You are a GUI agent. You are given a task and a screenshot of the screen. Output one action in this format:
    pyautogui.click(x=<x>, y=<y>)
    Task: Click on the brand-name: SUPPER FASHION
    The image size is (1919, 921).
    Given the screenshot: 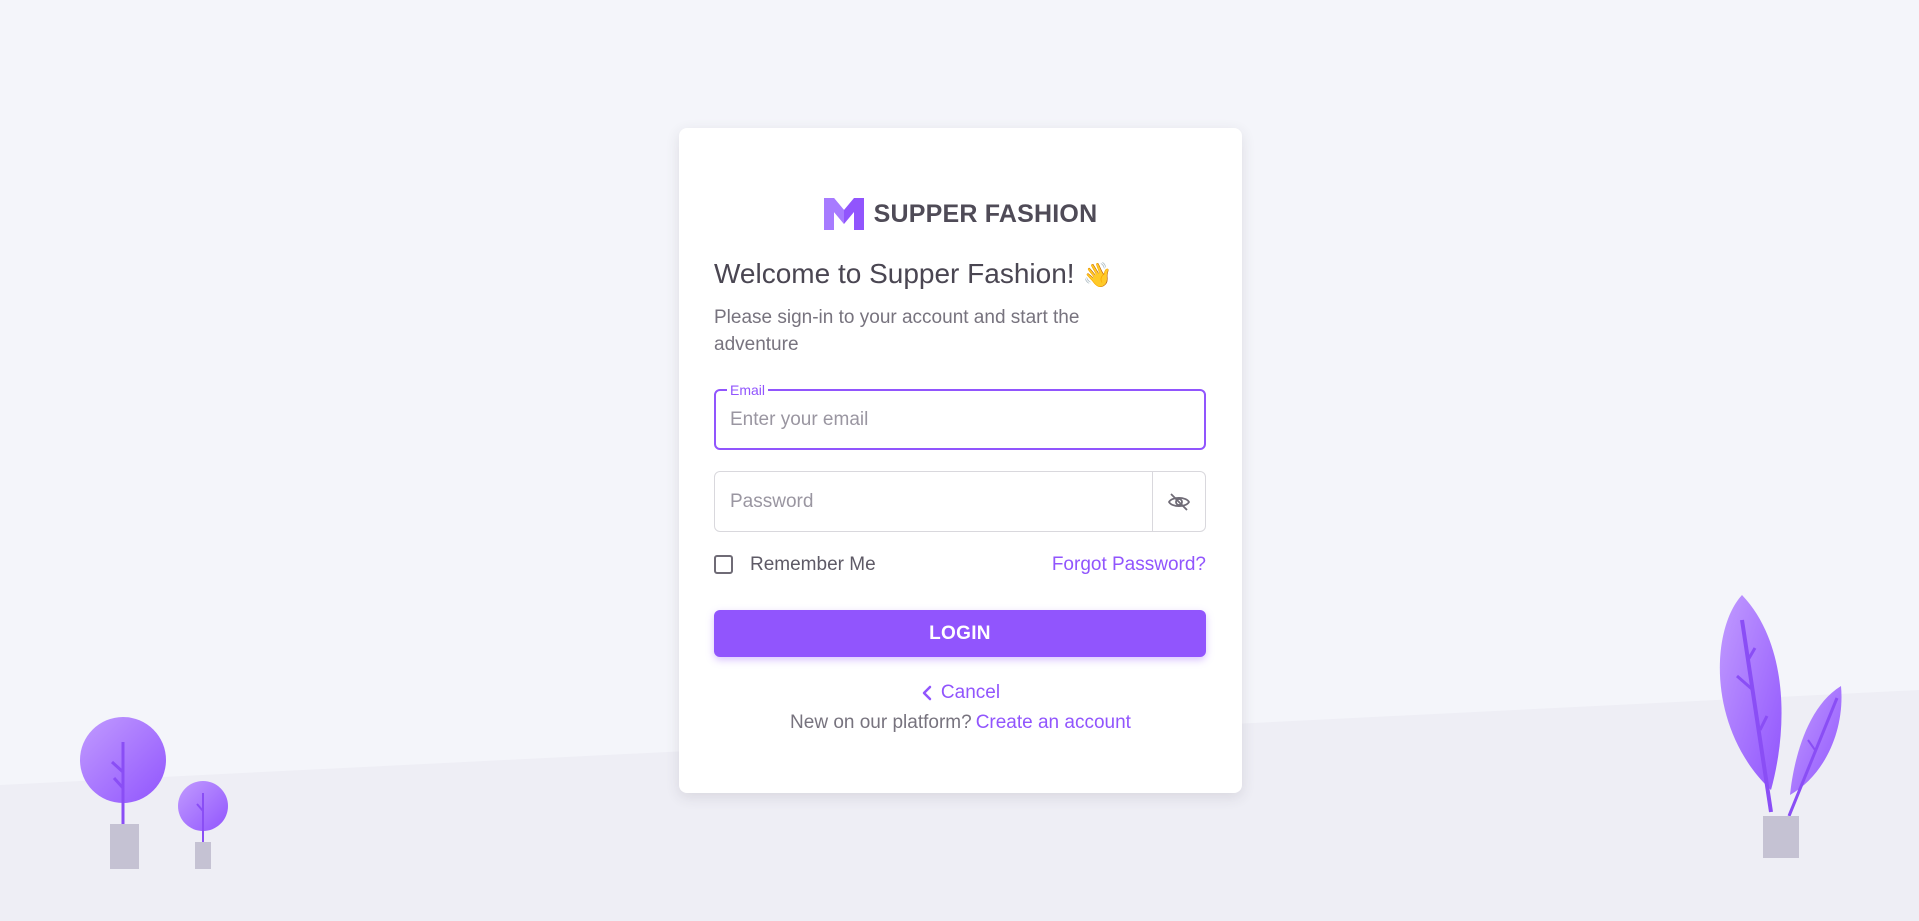 What is the action you would take?
    pyautogui.click(x=985, y=213)
    